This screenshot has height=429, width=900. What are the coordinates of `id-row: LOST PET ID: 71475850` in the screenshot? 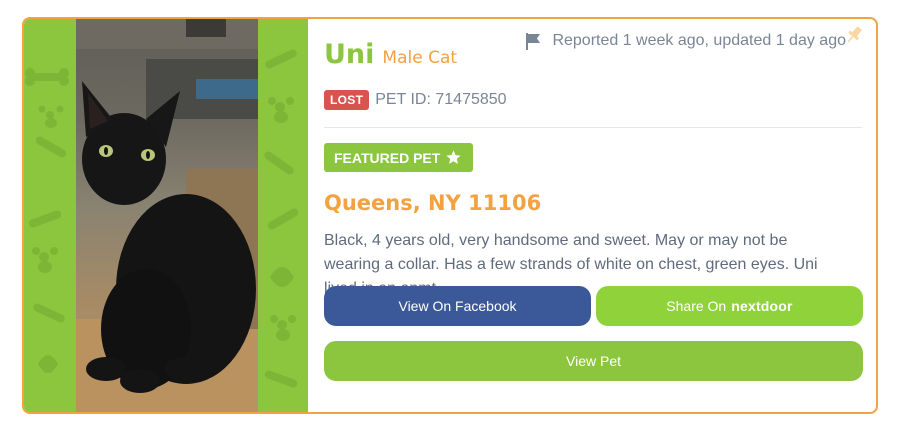 It's located at (415, 100).